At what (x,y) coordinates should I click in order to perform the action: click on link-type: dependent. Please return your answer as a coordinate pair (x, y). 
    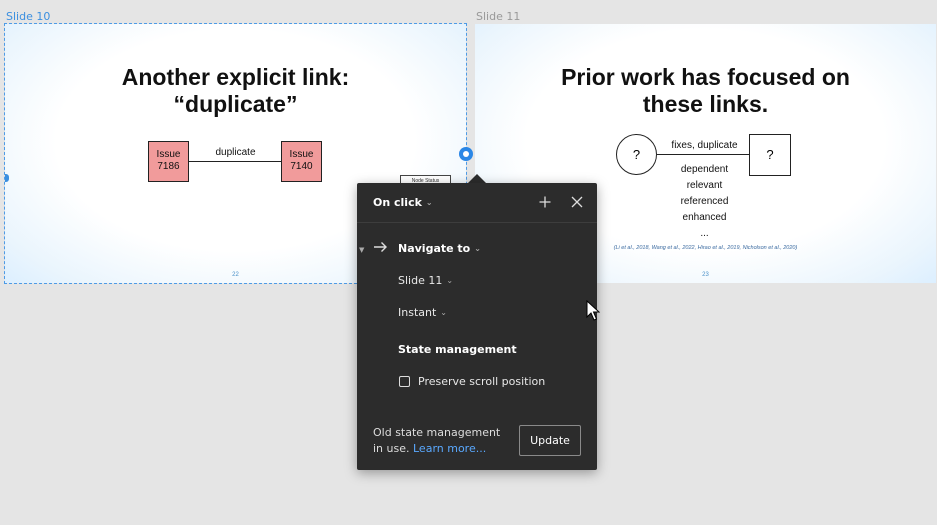
    Looking at the image, I should click on (704, 169).